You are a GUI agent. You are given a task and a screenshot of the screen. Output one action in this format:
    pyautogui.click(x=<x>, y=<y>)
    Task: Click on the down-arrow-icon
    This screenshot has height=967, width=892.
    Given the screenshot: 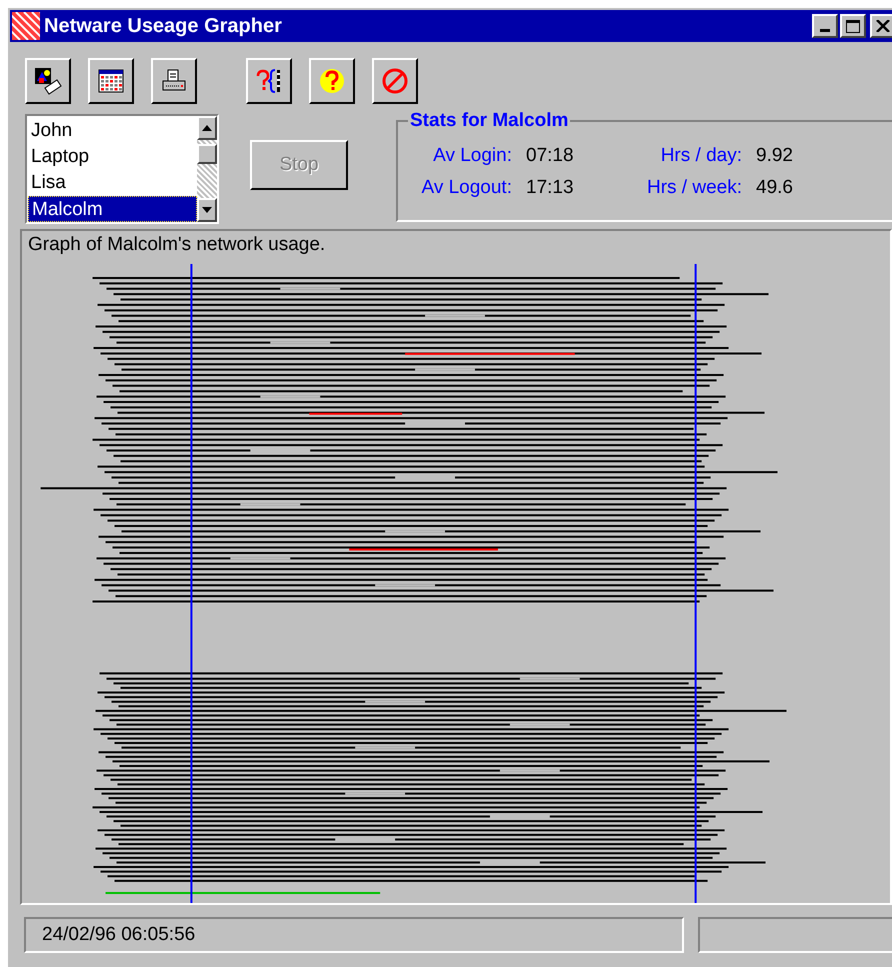 What is the action you would take?
    pyautogui.click(x=207, y=210)
    